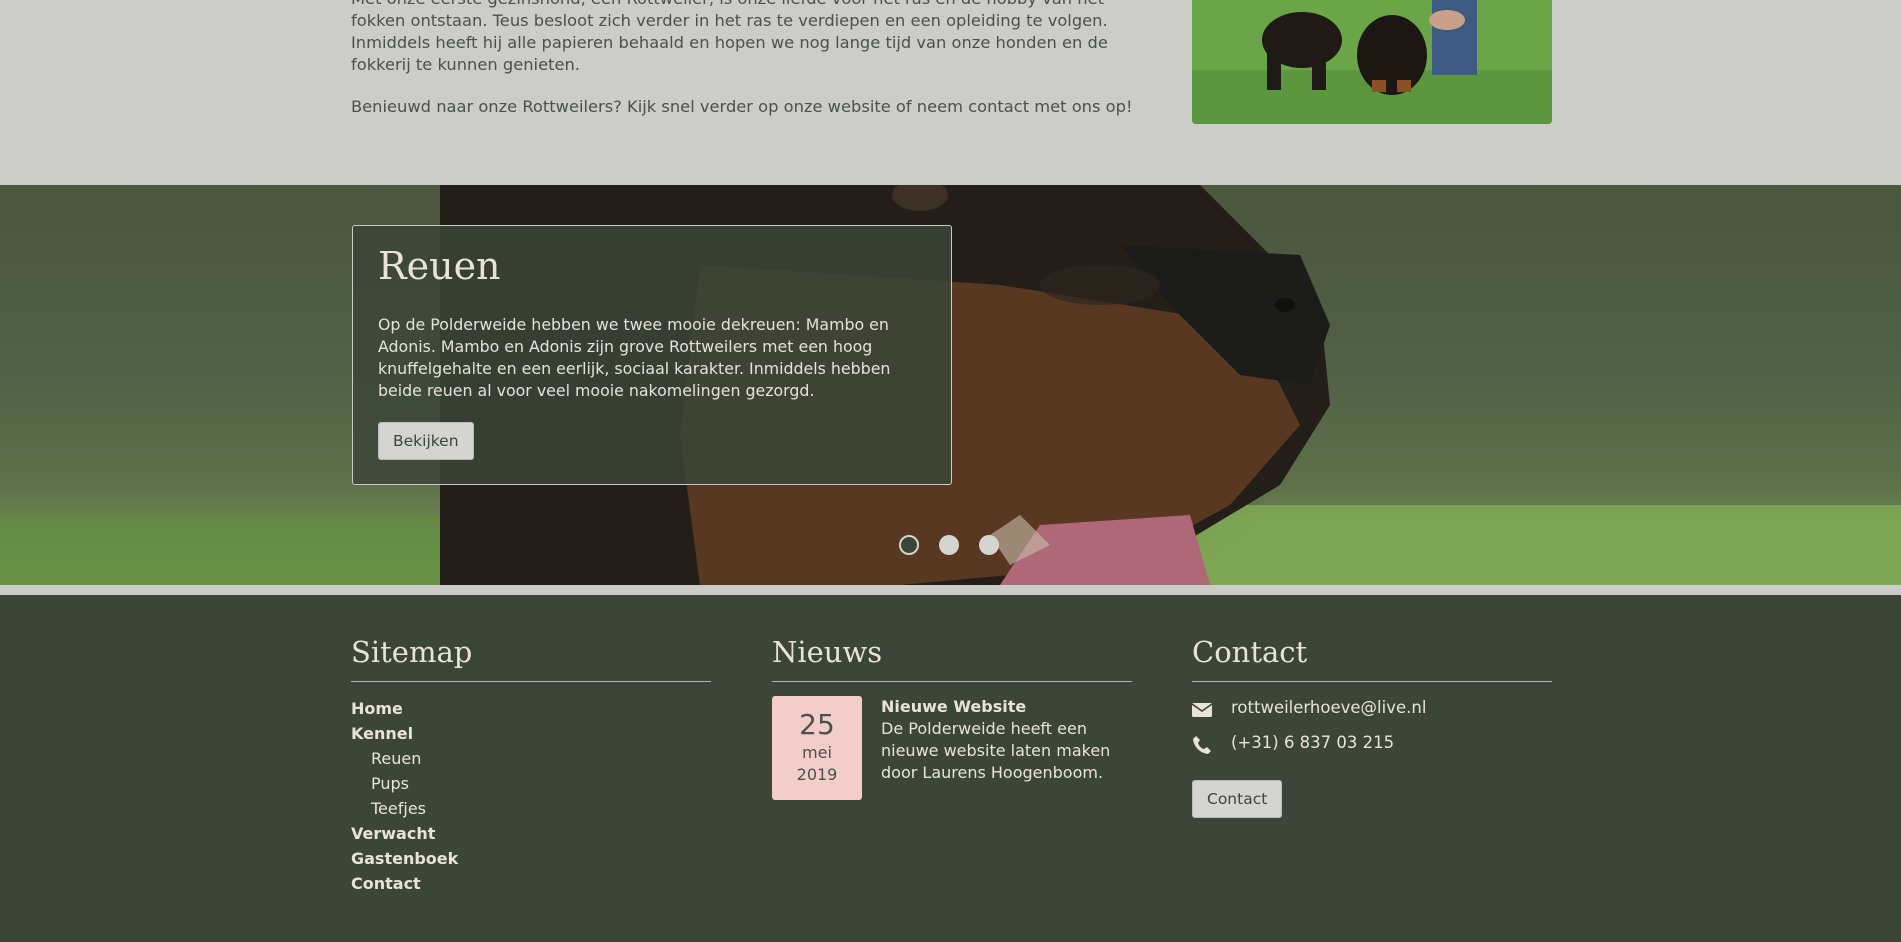 The width and height of the screenshot is (1901, 942). What do you see at coordinates (531, 783) in the screenshot?
I see `sitemap-link-pups: Pups` at bounding box center [531, 783].